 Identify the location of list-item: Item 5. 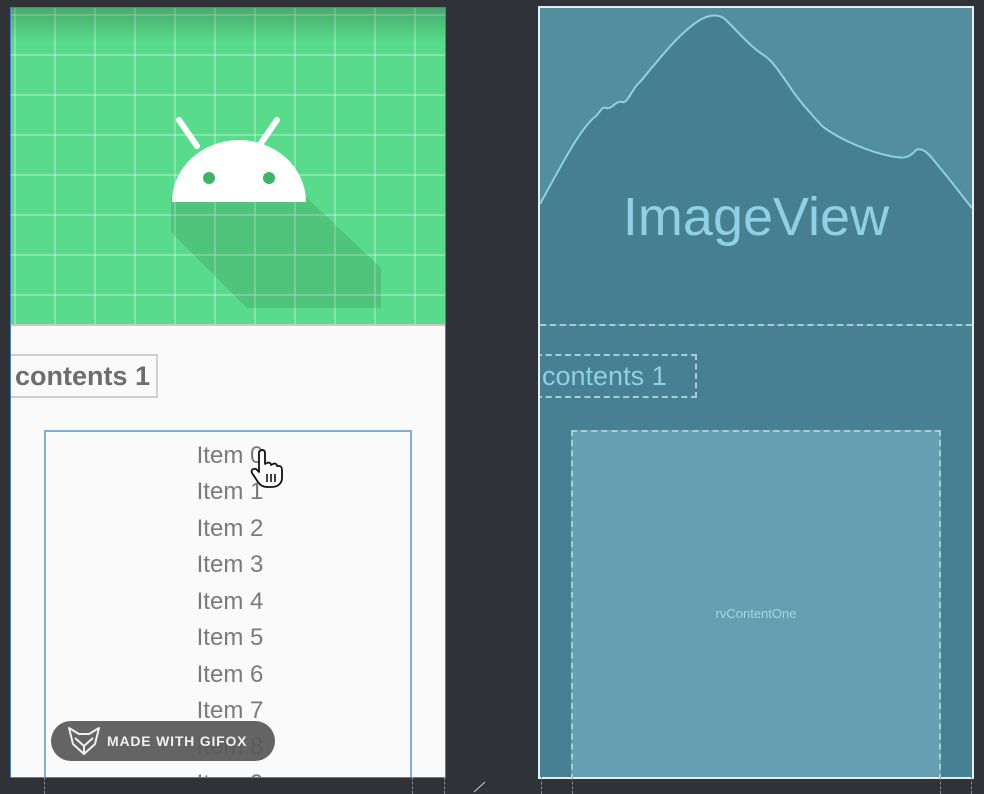
(228, 638).